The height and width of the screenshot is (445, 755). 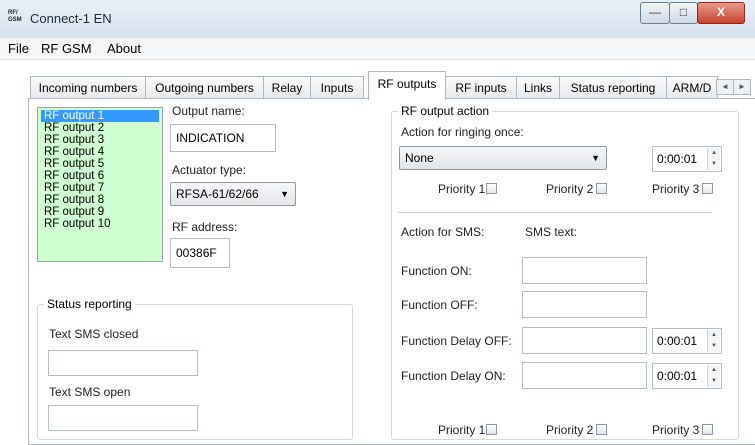 I want to click on text-sms-open-input, so click(x=123, y=418).